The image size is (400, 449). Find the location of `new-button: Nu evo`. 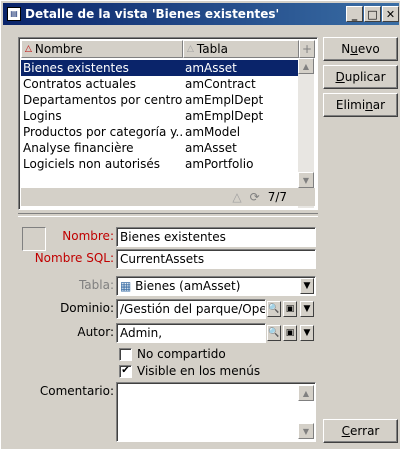

new-button: Nu evo is located at coordinates (360, 49).